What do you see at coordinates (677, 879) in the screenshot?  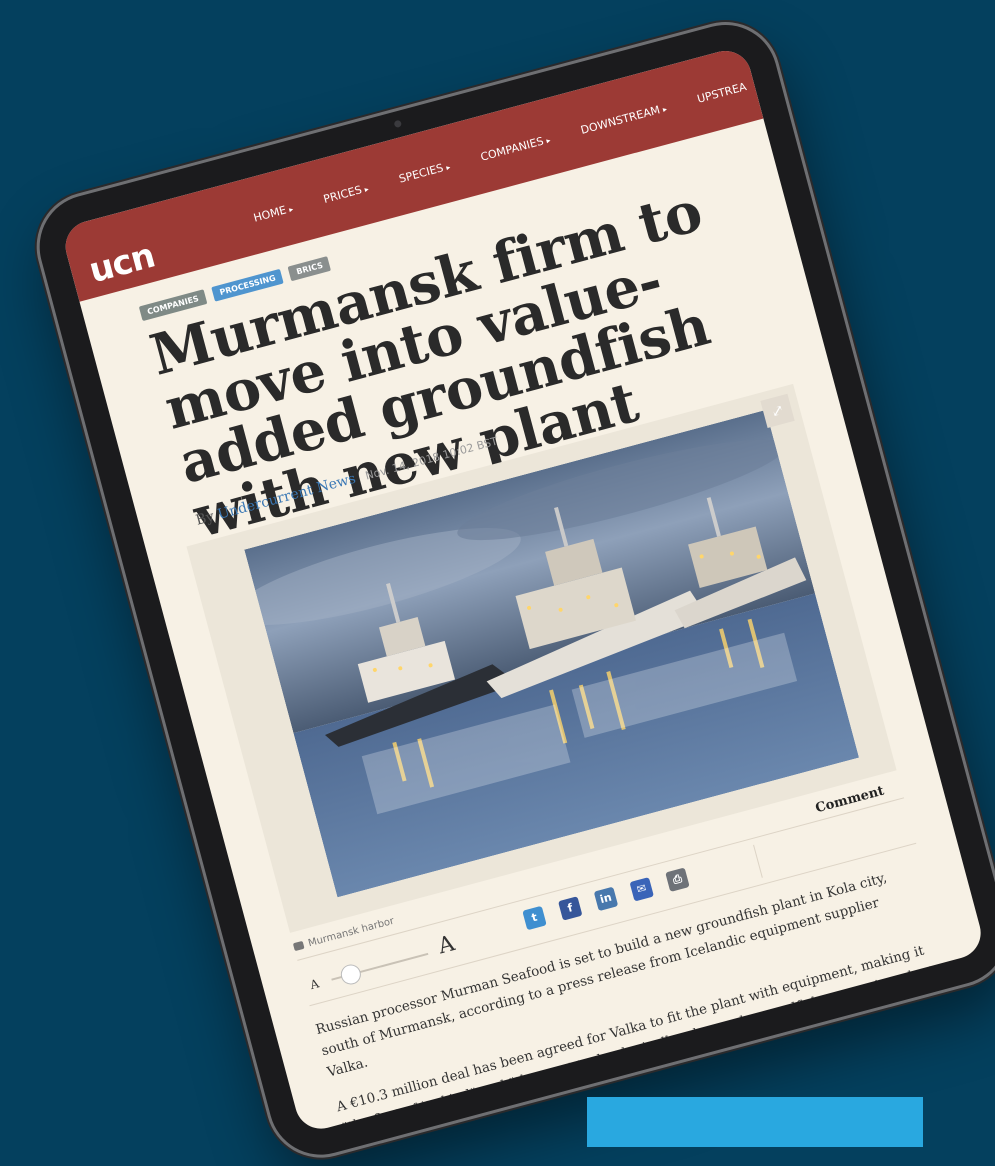 I see `print-icon: ⎙` at bounding box center [677, 879].